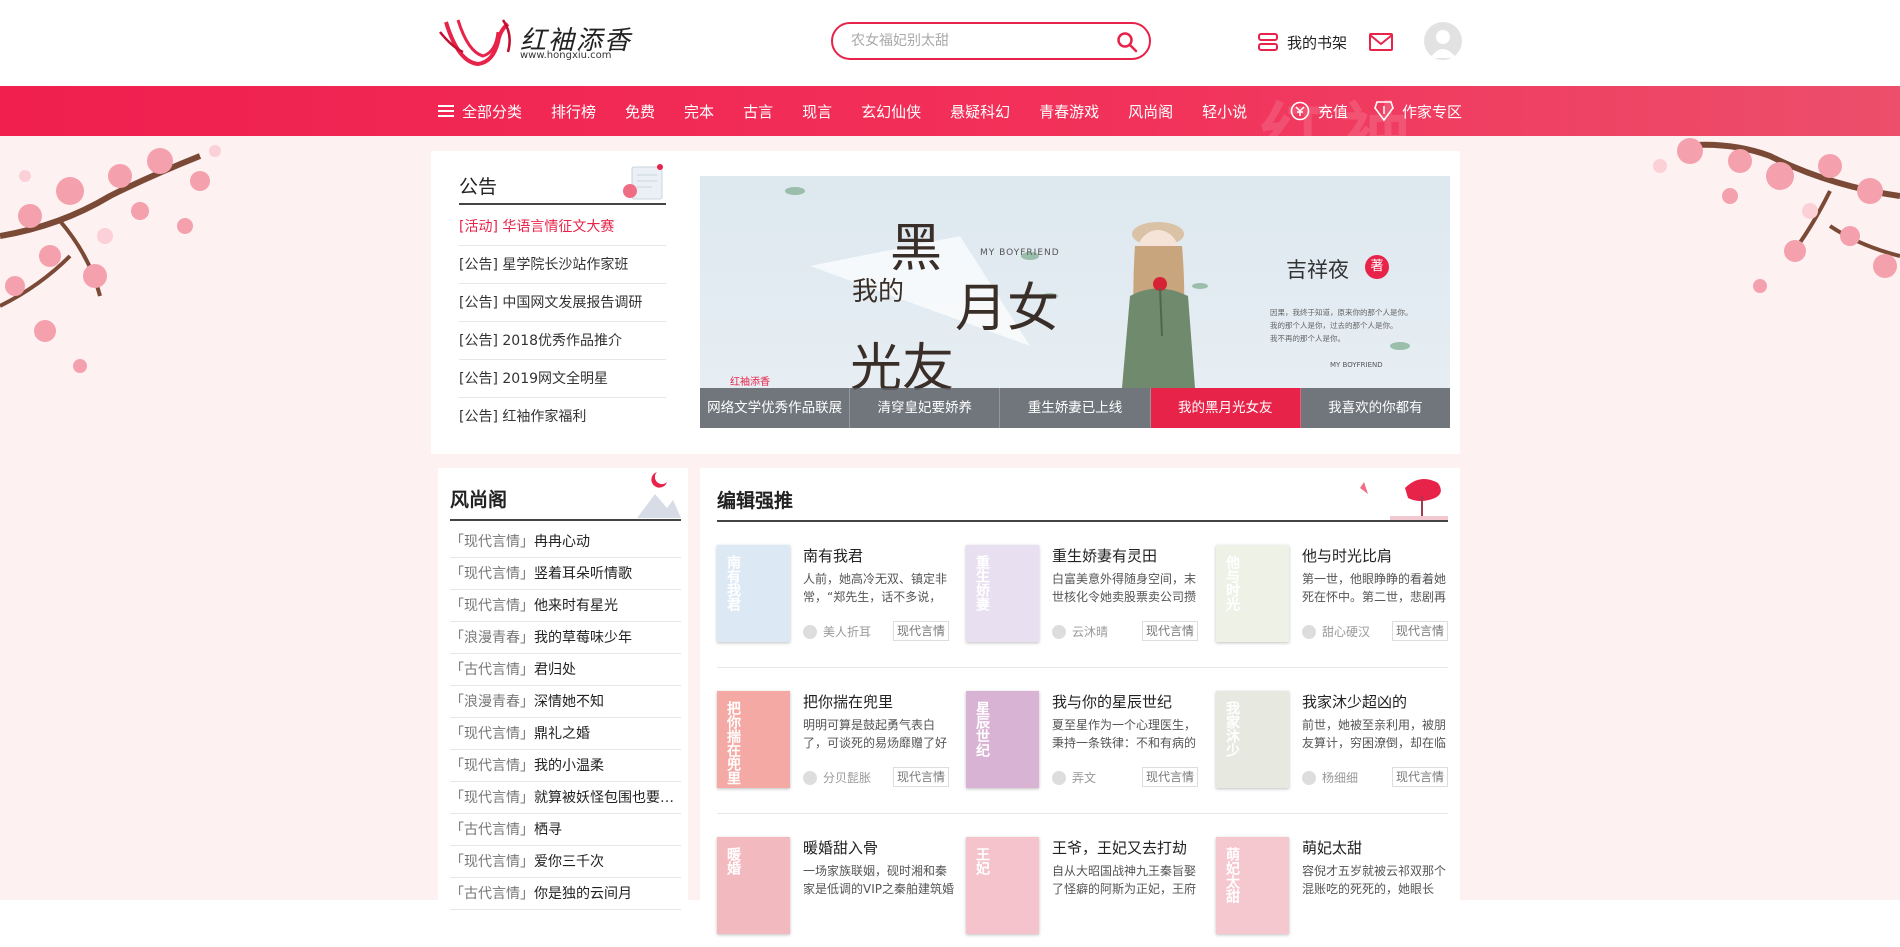  What do you see at coordinates (1379, 701) in the screenshot?
I see `book-title: 我家沐少超凶的` at bounding box center [1379, 701].